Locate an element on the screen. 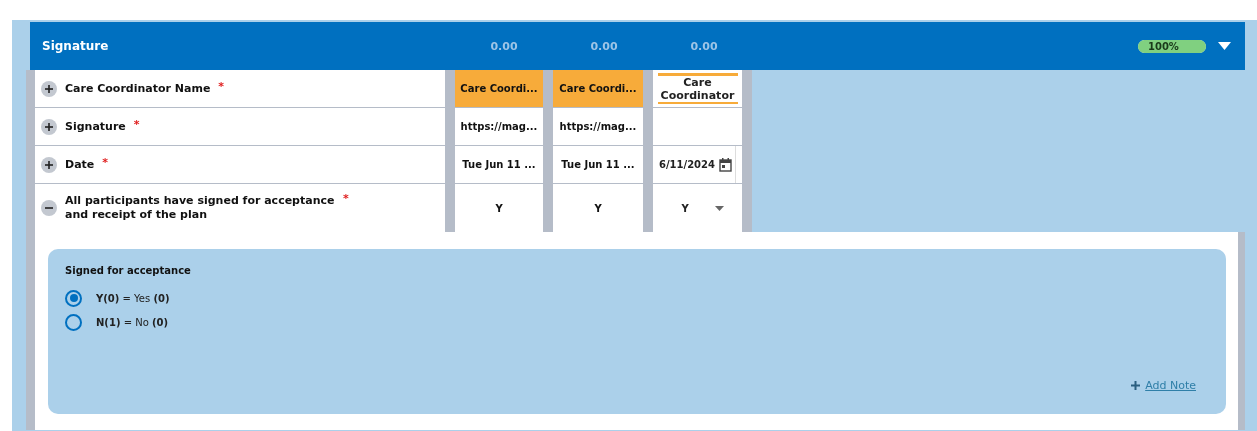 The height and width of the screenshot is (431, 1257). option-label: N(1) = No (0) is located at coordinates (132, 322).